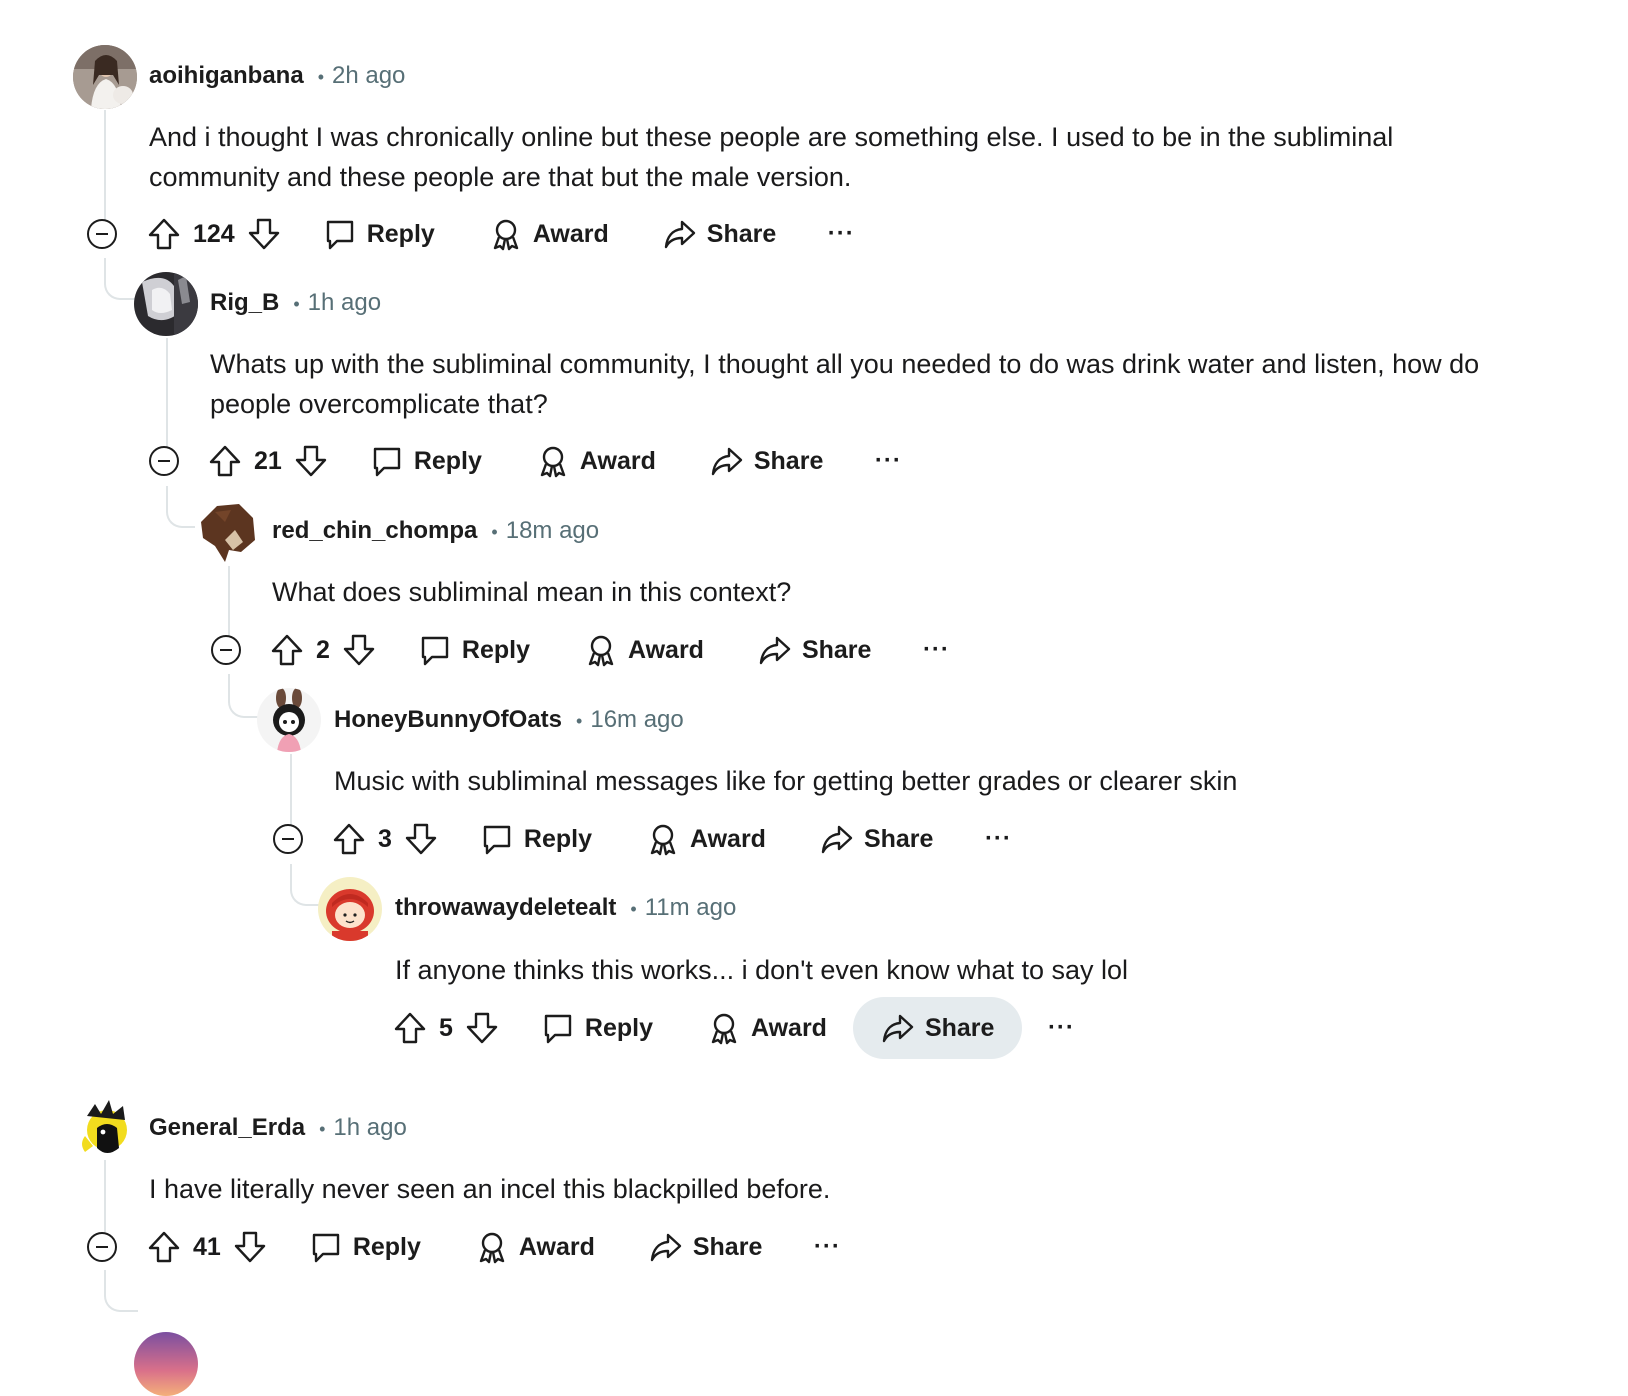 This screenshot has width=1628, height=1396. I want to click on author-name: General_Erda, so click(227, 1127).